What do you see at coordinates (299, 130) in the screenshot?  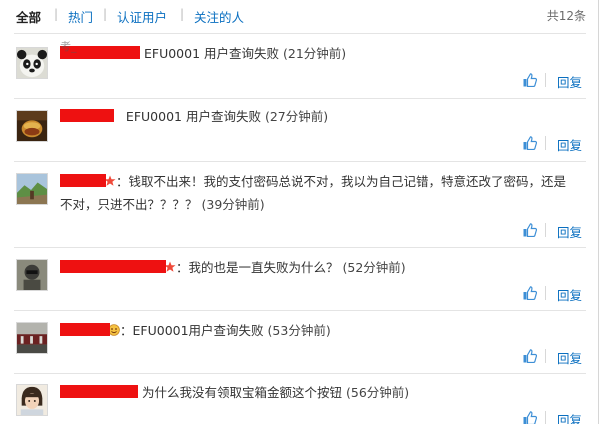 I see `comment-item: EFU0001 用户查询失败 (27分钟前) 回复` at bounding box center [299, 130].